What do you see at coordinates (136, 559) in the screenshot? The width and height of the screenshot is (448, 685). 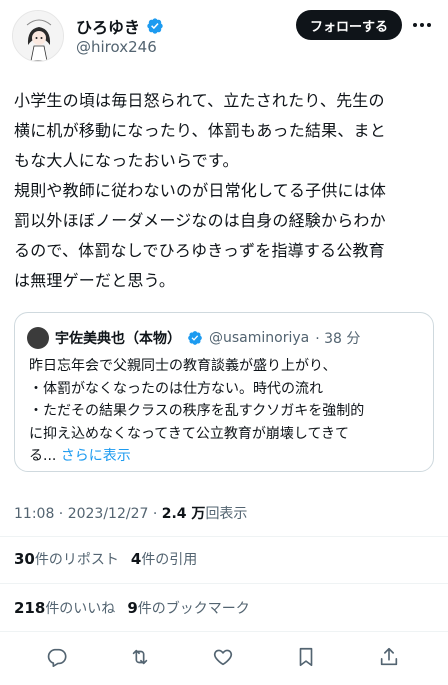 I see `quotes-count: 4` at bounding box center [136, 559].